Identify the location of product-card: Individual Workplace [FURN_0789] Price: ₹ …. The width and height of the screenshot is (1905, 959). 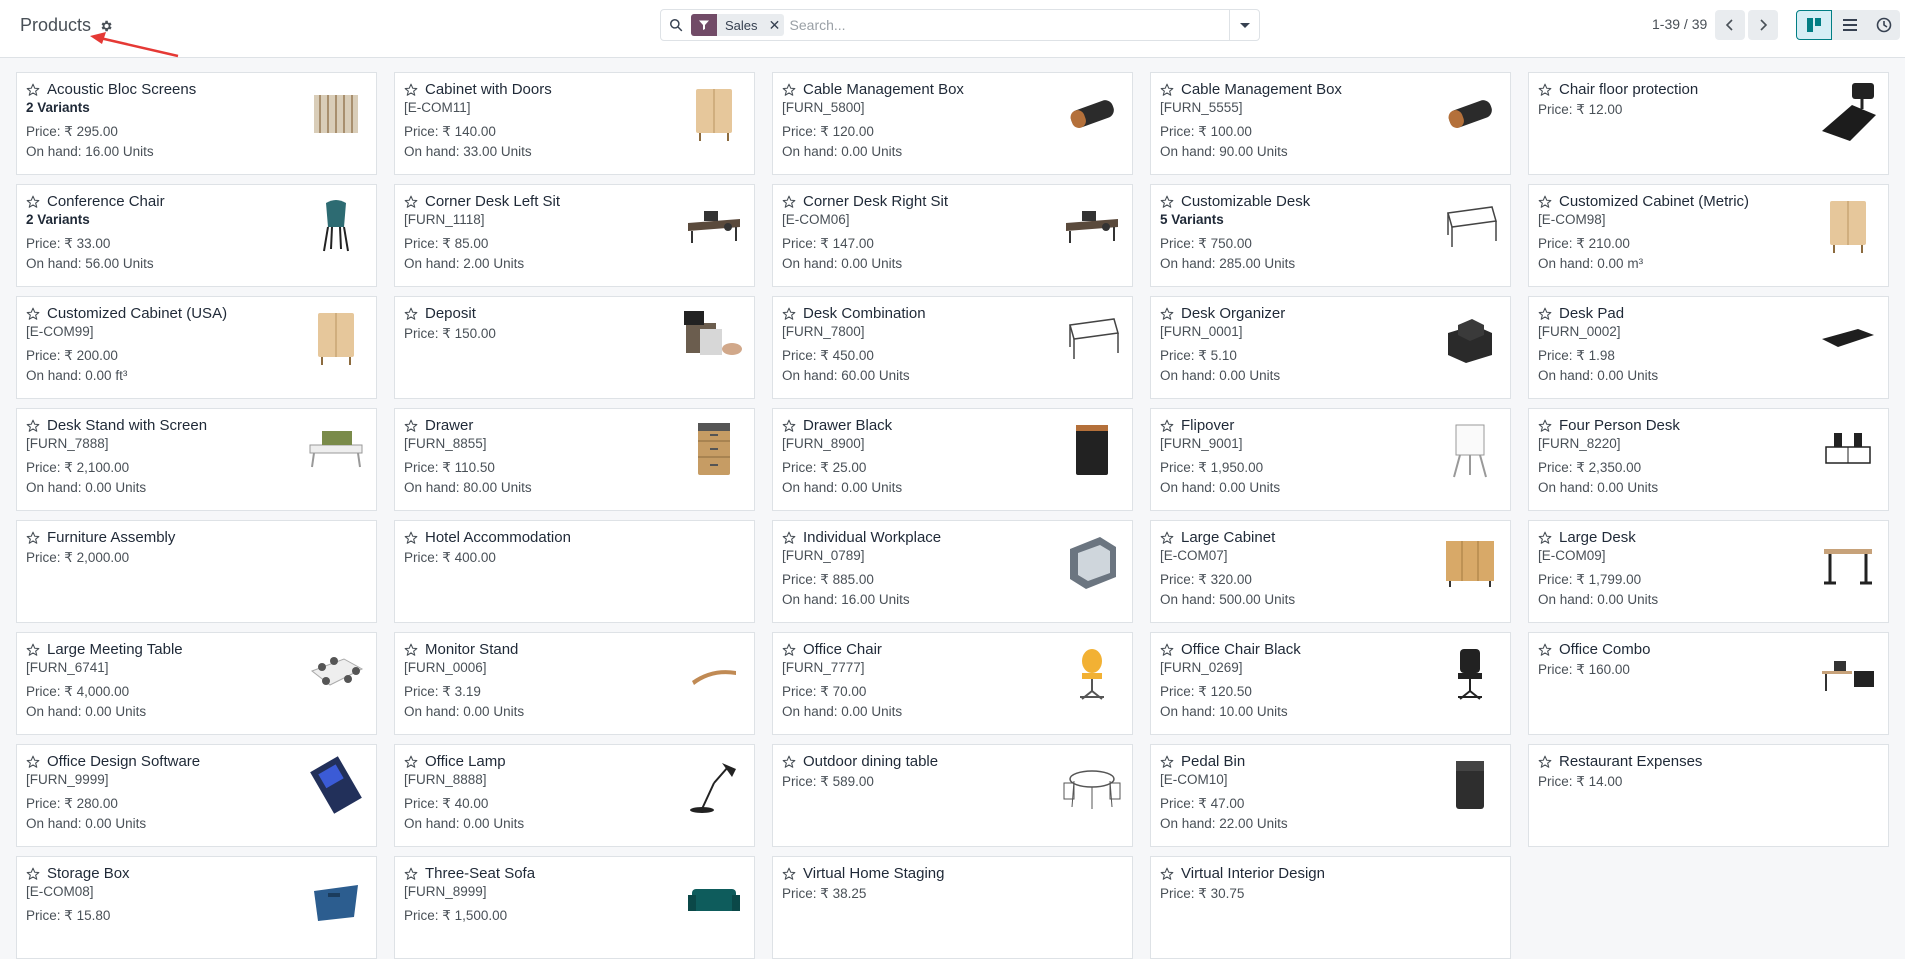
(952, 571).